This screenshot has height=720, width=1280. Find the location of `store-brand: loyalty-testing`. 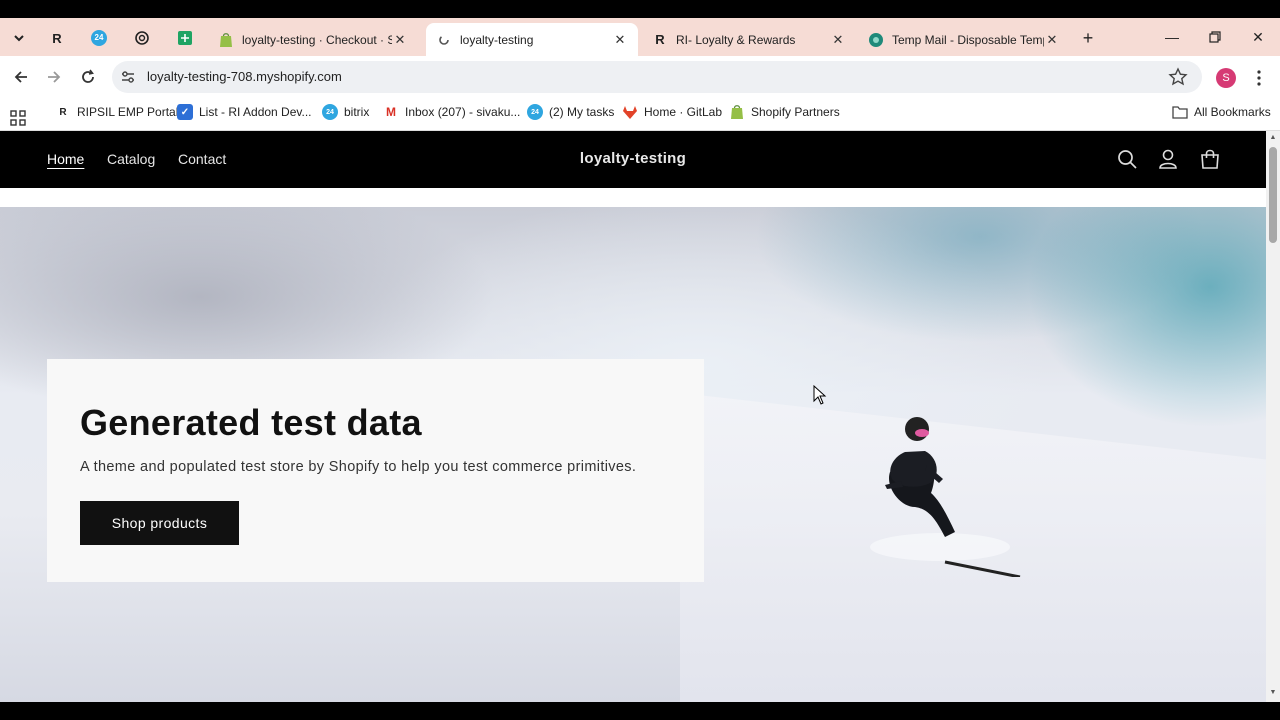

store-brand: loyalty-testing is located at coordinates (633, 158).